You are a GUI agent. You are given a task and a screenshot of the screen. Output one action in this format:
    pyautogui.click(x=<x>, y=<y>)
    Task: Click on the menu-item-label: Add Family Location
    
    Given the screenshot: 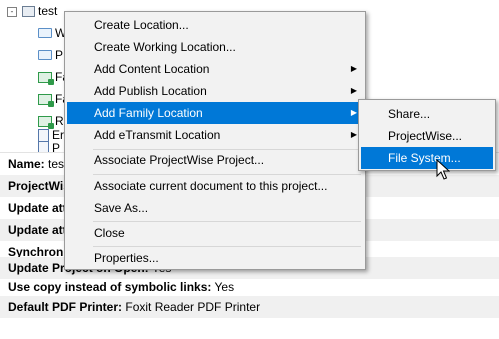 What is the action you would take?
    pyautogui.click(x=148, y=113)
    